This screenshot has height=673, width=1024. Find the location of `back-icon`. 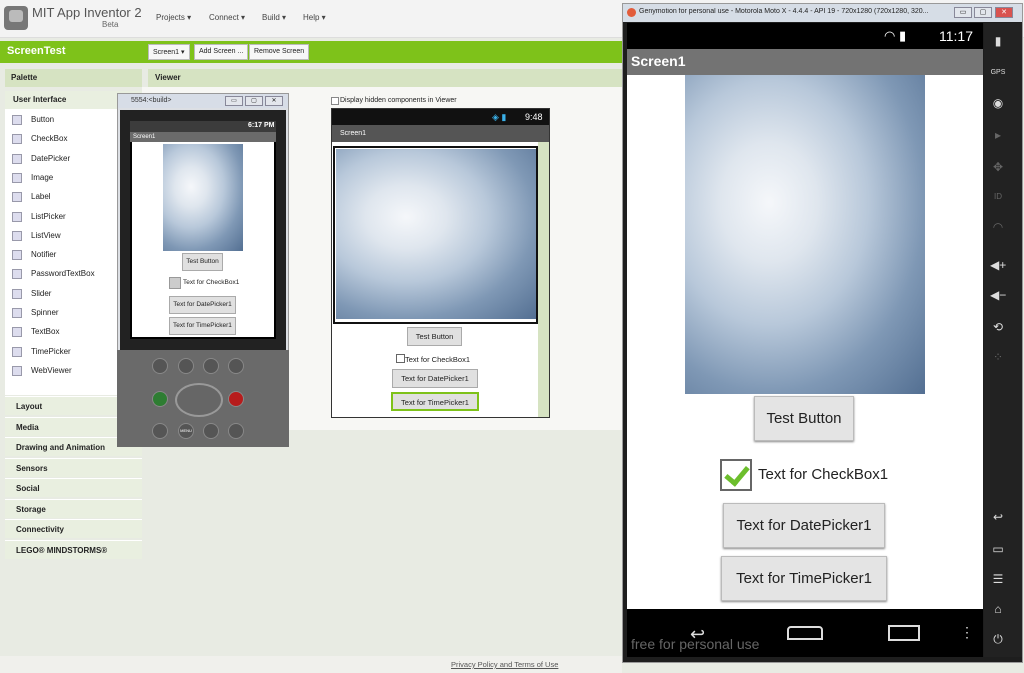

back-icon is located at coordinates (211, 431).